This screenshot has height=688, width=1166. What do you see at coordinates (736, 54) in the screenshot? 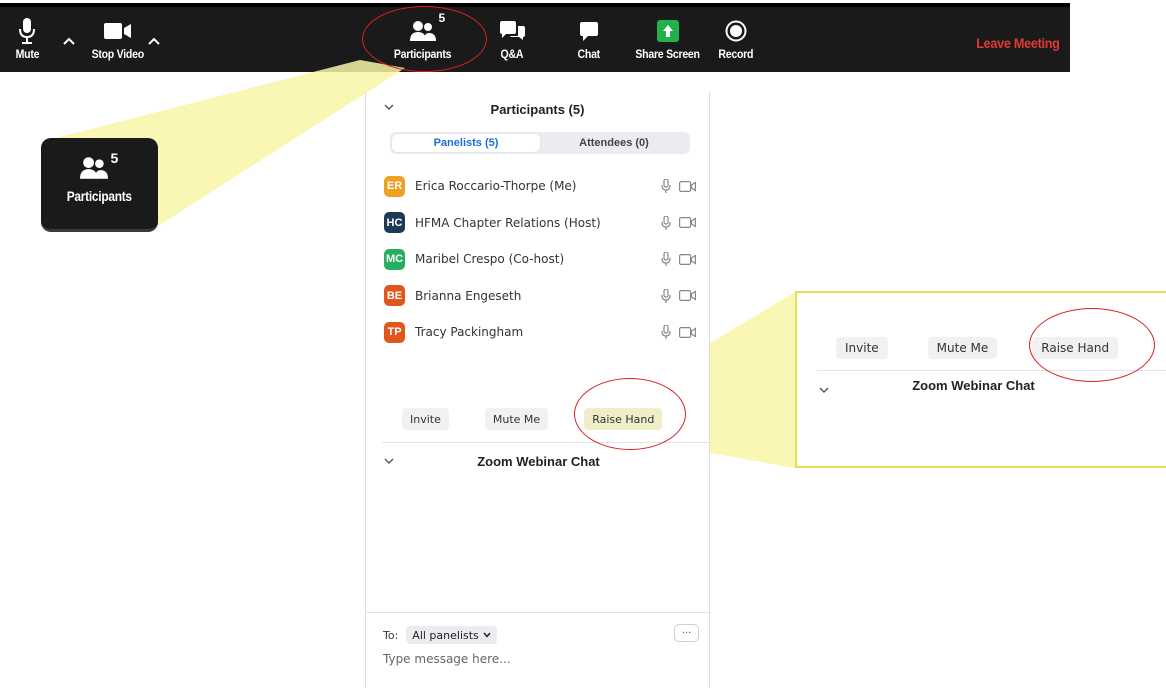
I see `record-label: Record` at bounding box center [736, 54].